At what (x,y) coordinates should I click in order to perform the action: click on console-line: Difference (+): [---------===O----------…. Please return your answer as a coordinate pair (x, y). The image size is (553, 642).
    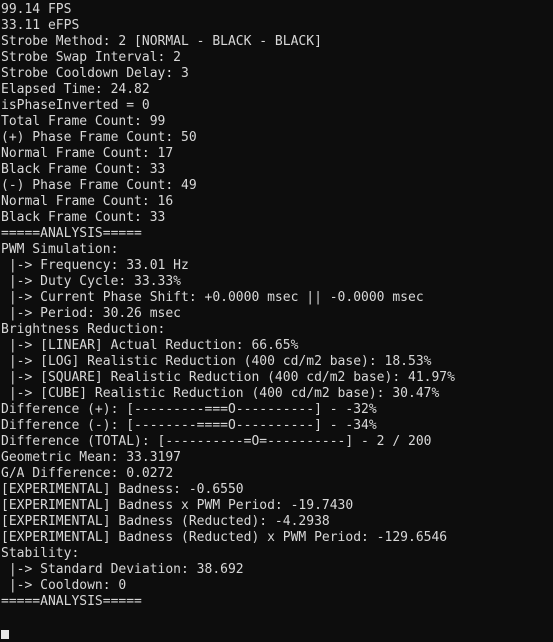
    Looking at the image, I should click on (189, 409).